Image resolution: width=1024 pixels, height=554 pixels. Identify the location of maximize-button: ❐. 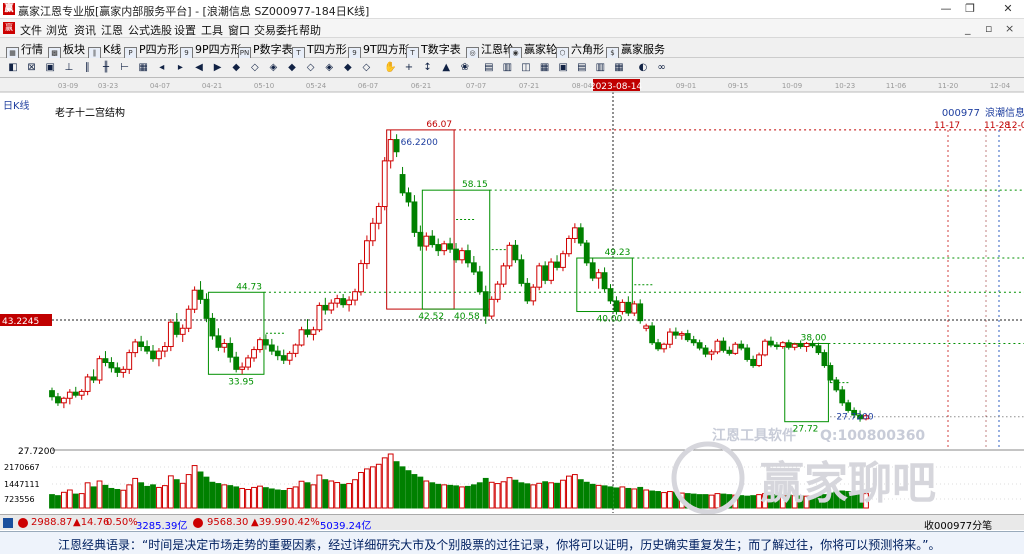
(970, 9).